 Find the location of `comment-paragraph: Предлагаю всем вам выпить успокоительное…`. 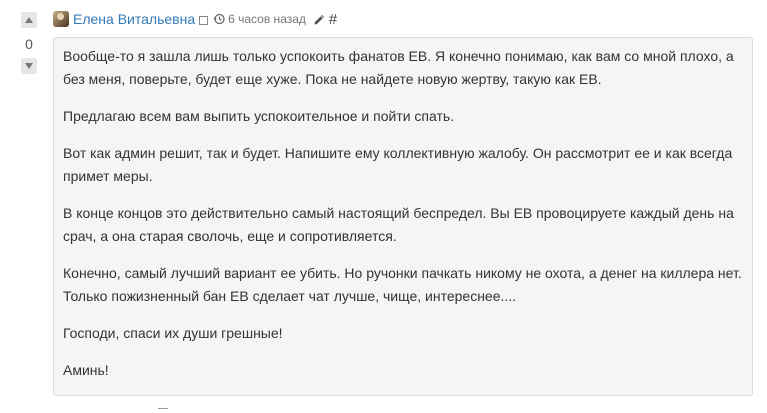

comment-paragraph: Предлагаю всем вам выпить успокоительное… is located at coordinates (259, 116).